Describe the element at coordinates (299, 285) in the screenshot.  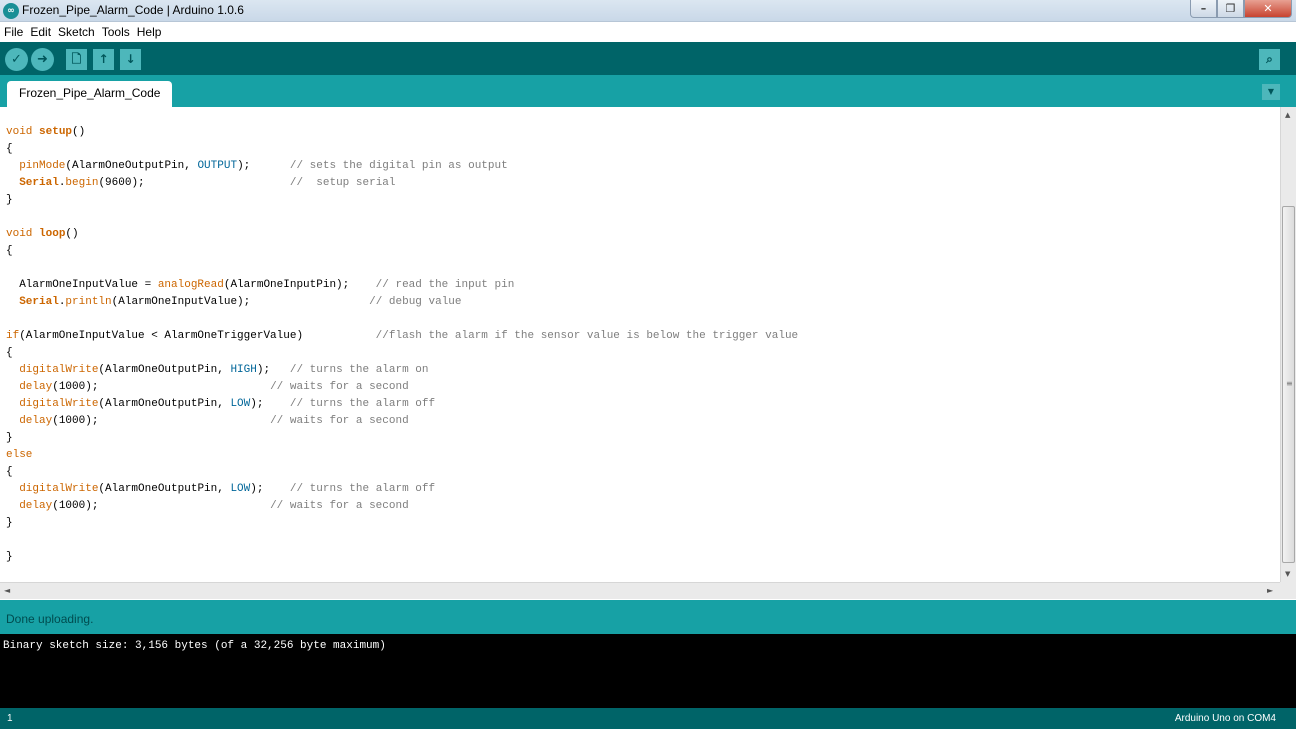
I see `code-token: (AlarmOneInputPin);` at that location.